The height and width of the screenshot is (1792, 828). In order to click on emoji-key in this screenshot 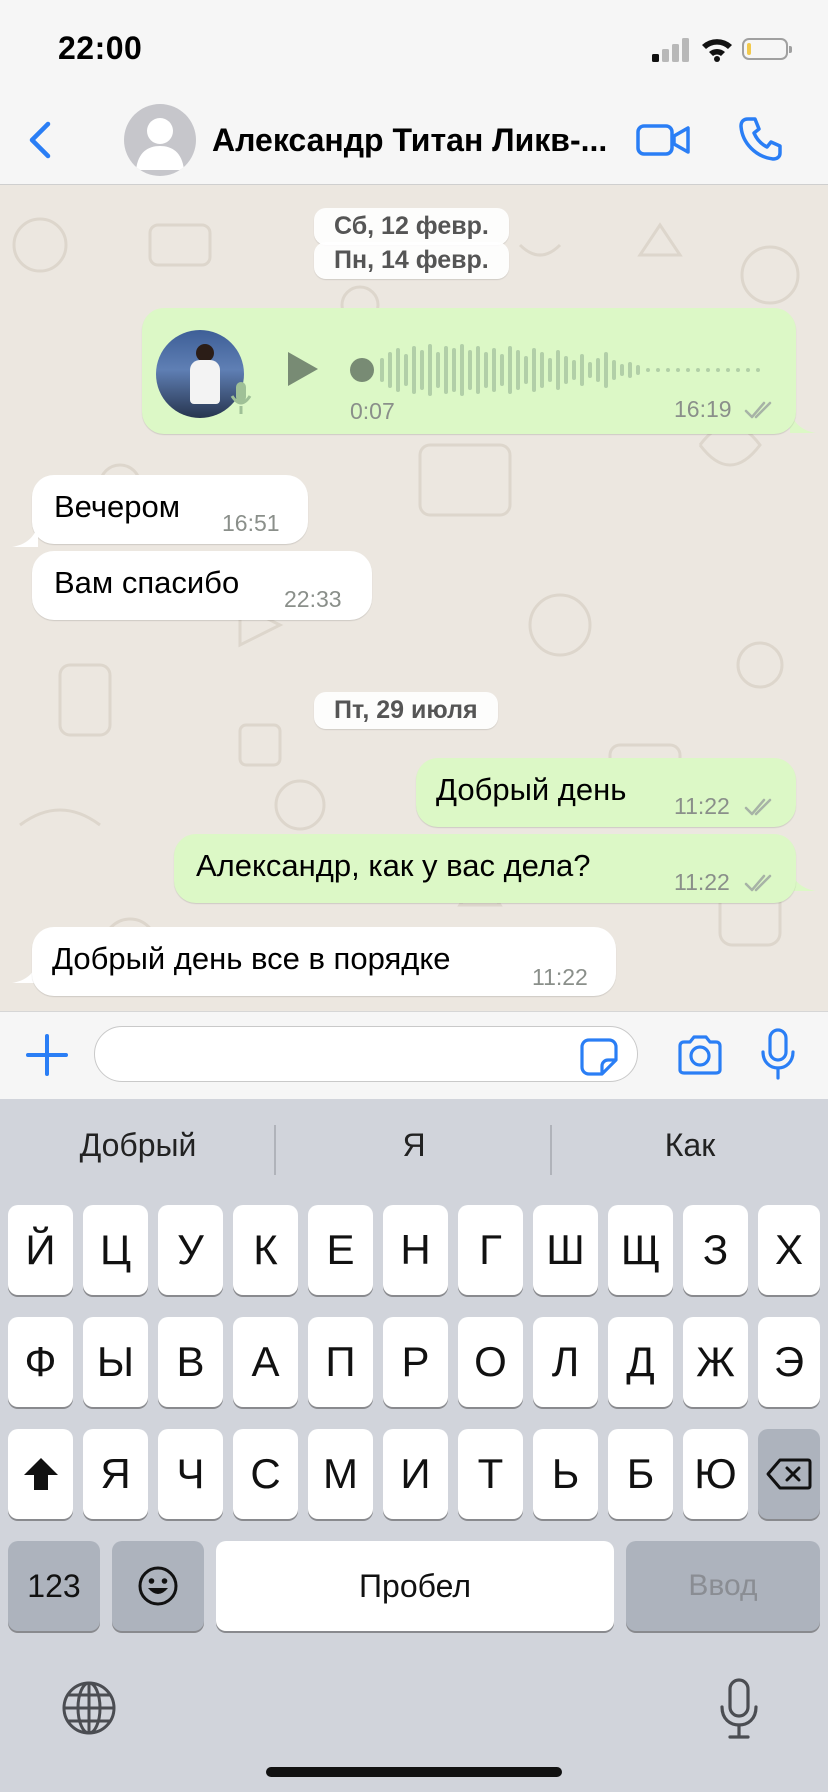, I will do `click(158, 1586)`.